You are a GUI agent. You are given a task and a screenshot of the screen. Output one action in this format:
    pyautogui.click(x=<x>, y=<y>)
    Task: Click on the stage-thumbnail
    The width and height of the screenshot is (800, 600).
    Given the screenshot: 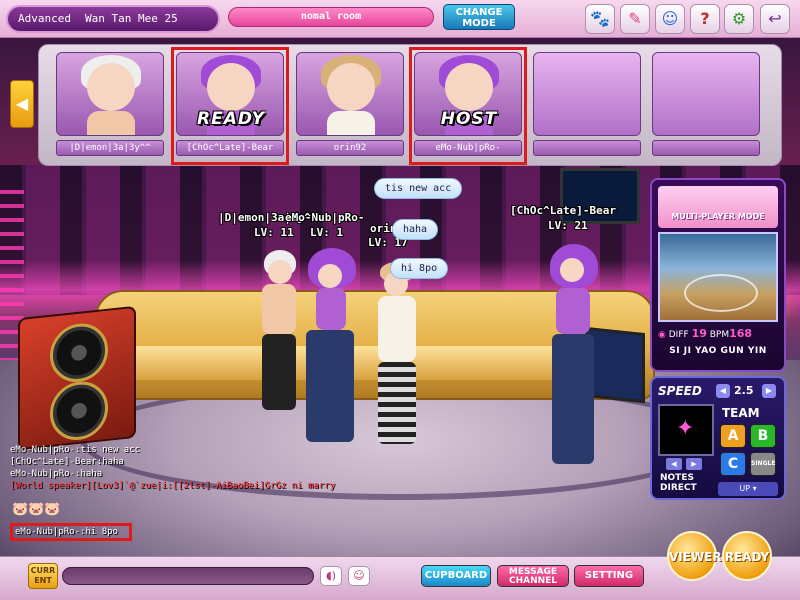 What is the action you would take?
    pyautogui.click(x=718, y=277)
    